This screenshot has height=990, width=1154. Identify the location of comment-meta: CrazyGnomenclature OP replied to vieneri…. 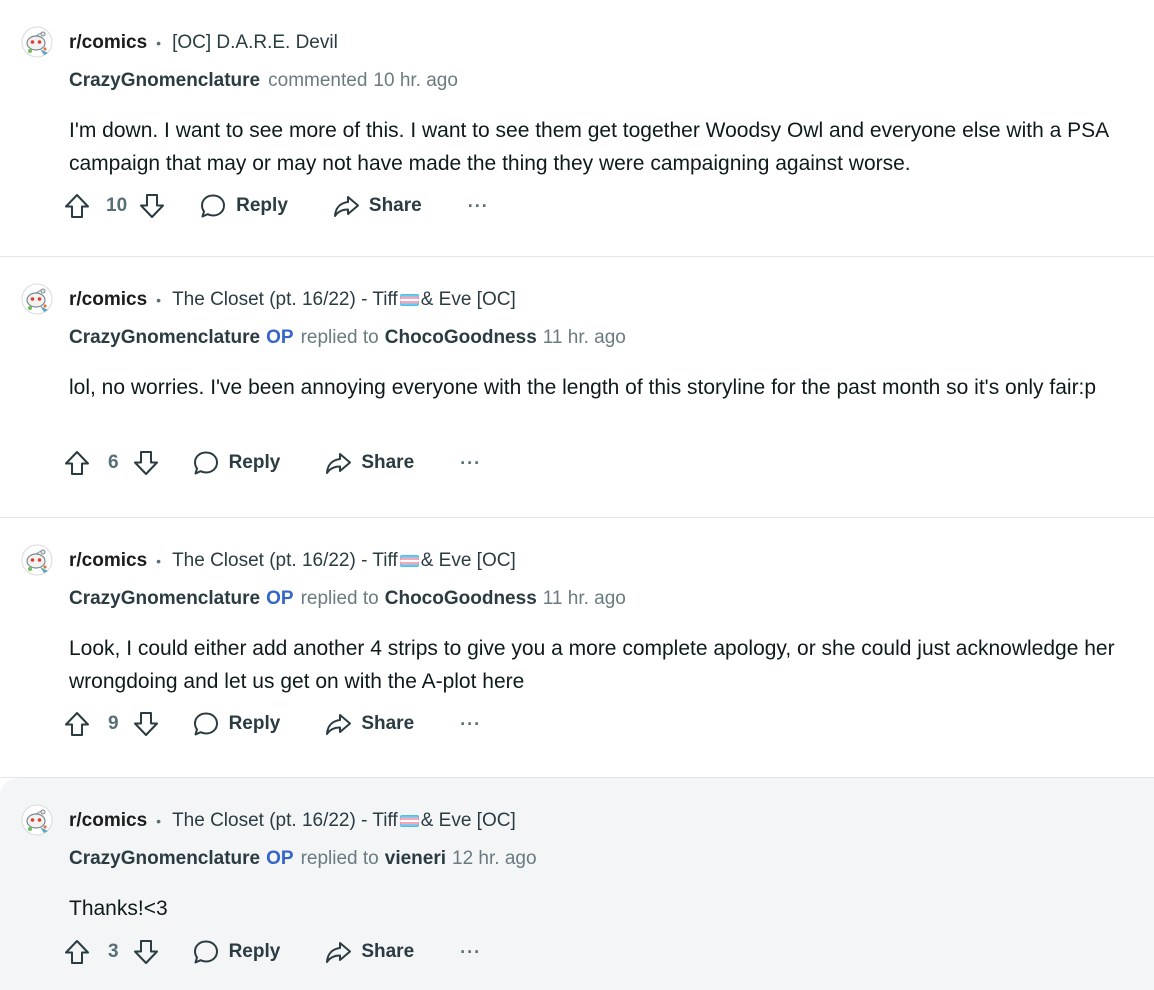
(303, 859).